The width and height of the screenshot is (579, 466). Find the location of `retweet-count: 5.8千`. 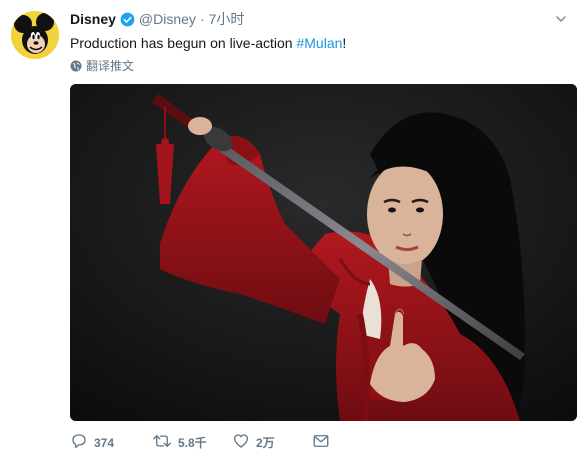

retweet-count: 5.8千 is located at coordinates (192, 443).